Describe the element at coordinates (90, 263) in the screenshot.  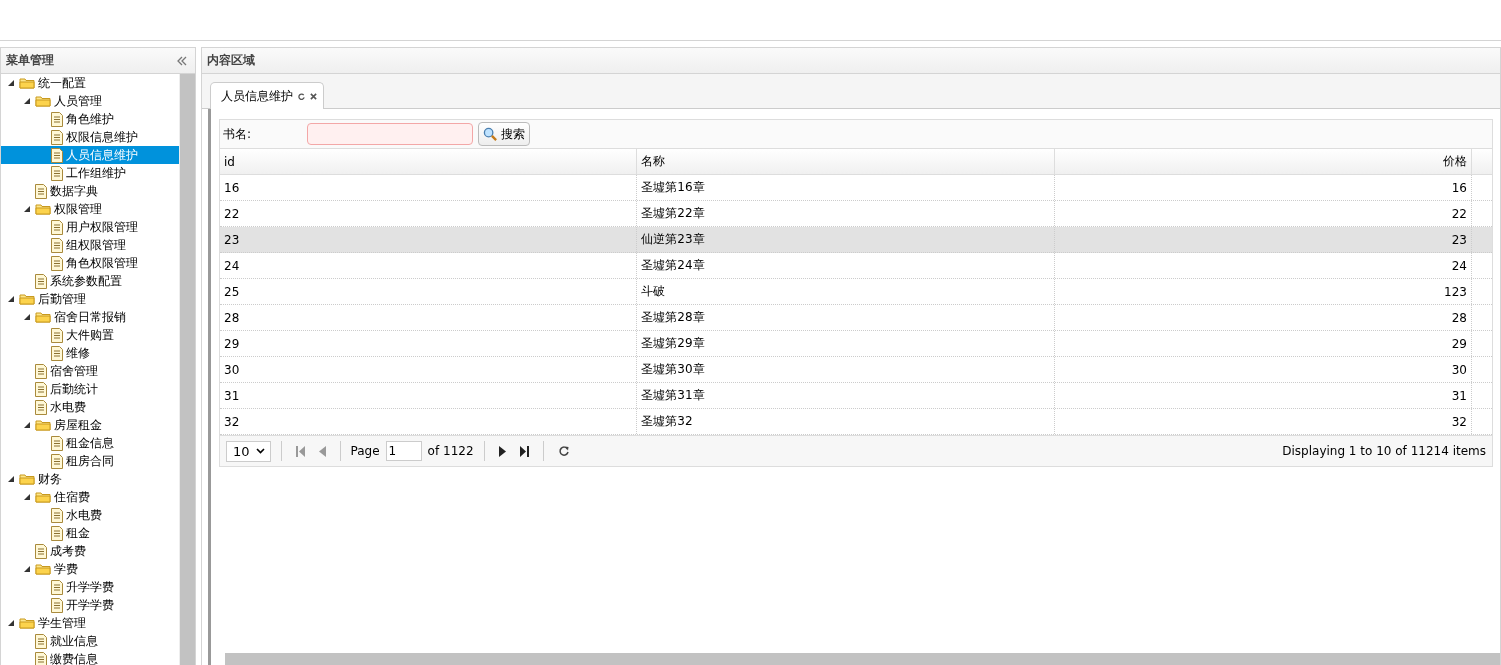
I see `tree-item: 角色权限管理` at that location.